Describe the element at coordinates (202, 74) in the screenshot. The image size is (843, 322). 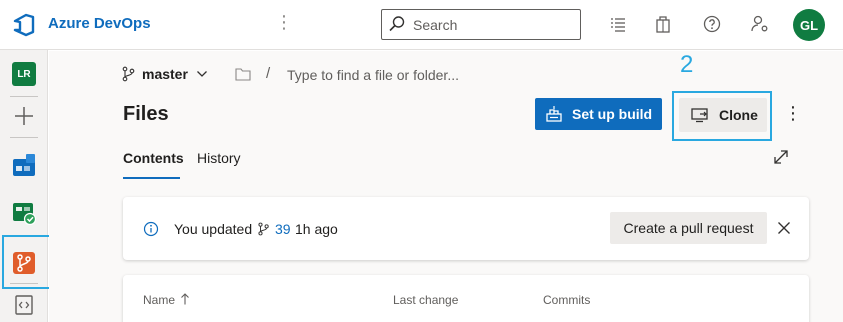
I see `chevron-down-icon` at that location.